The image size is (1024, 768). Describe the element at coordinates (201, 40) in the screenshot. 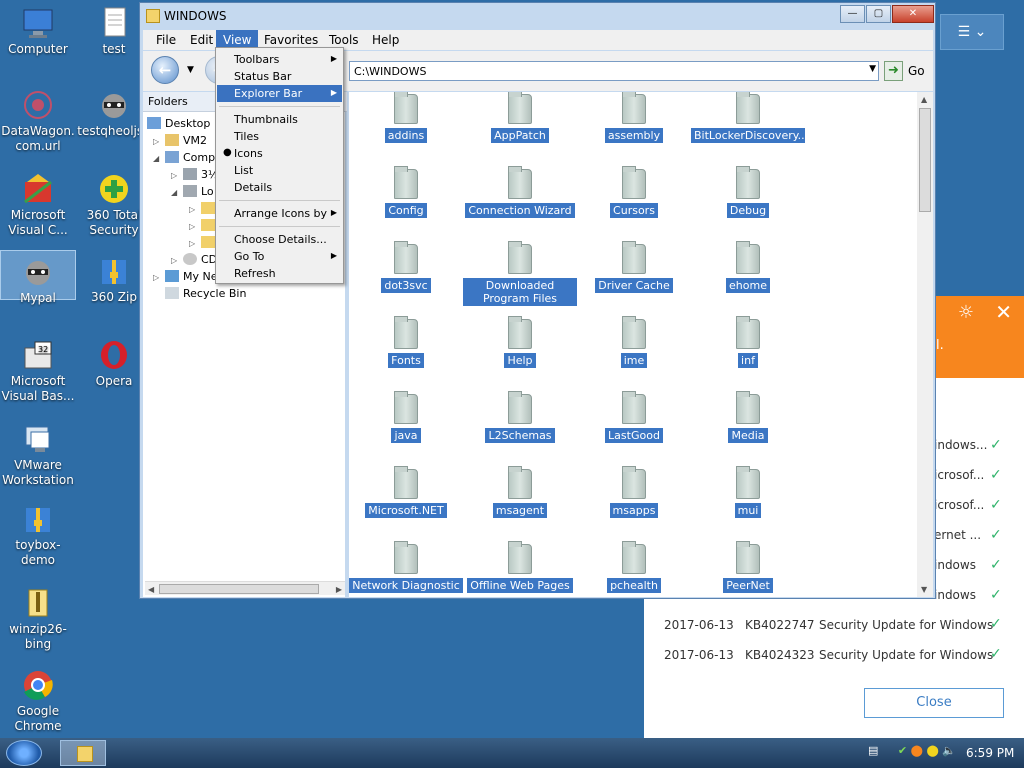

I see `menu-edit: Edit` at that location.